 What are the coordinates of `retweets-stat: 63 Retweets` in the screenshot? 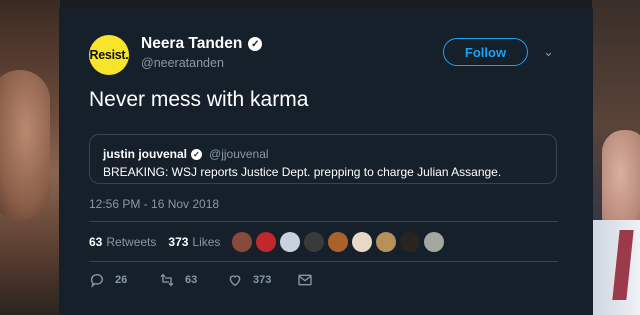 It's located at (122, 242).